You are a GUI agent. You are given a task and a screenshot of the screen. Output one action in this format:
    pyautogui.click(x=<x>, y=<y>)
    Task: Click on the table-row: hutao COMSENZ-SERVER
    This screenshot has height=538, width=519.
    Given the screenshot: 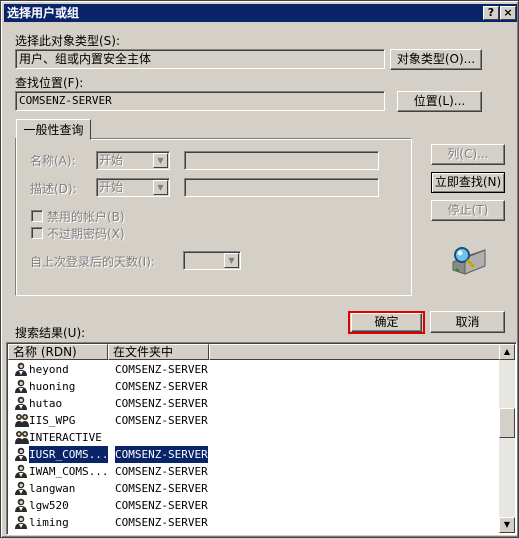 What is the action you would take?
    pyautogui.click(x=254, y=403)
    